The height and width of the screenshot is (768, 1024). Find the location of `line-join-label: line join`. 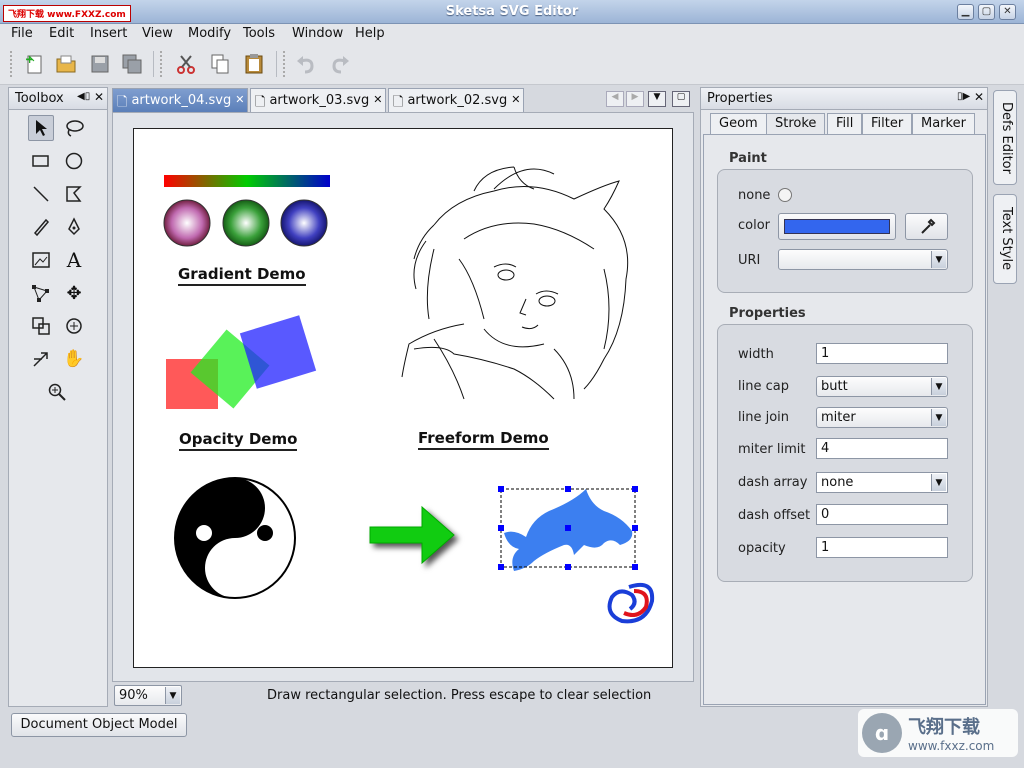

line-join-label: line join is located at coordinates (764, 417).